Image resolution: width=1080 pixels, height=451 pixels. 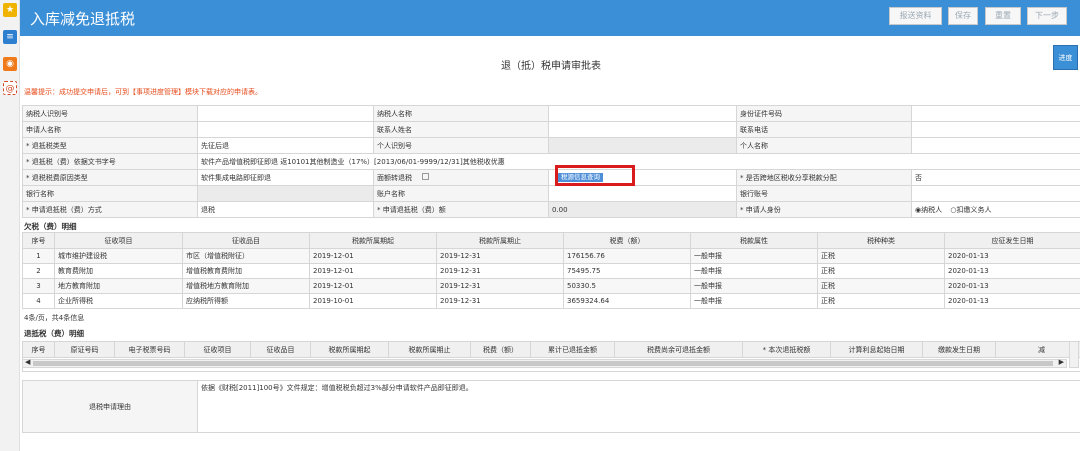 I want to click on favorite-icon: ★, so click(x=10, y=10).